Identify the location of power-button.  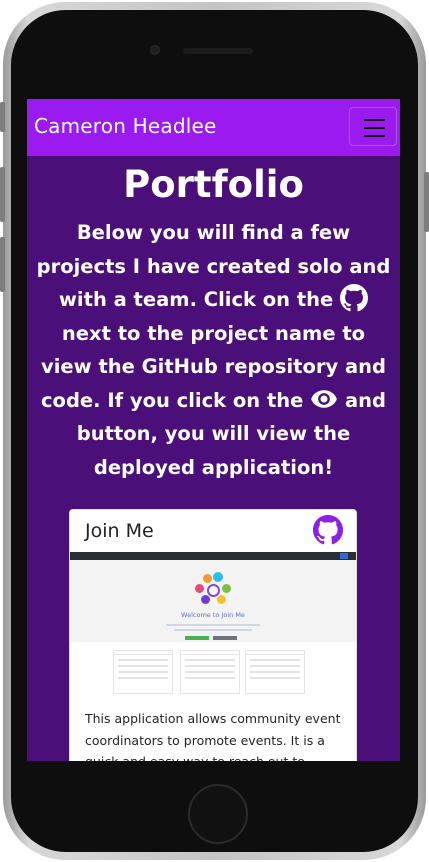
(426, 202).